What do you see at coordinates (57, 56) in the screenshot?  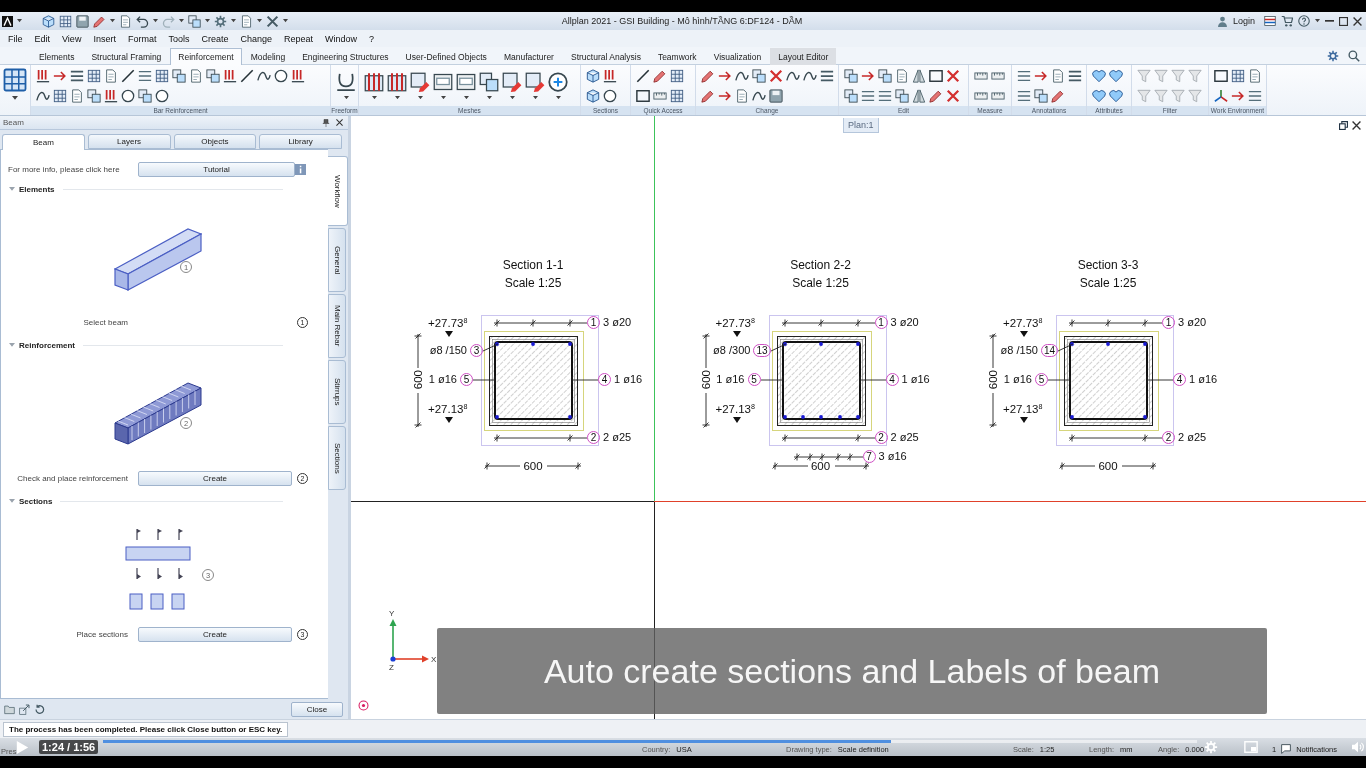 I see `ribbon-tab: Elements` at bounding box center [57, 56].